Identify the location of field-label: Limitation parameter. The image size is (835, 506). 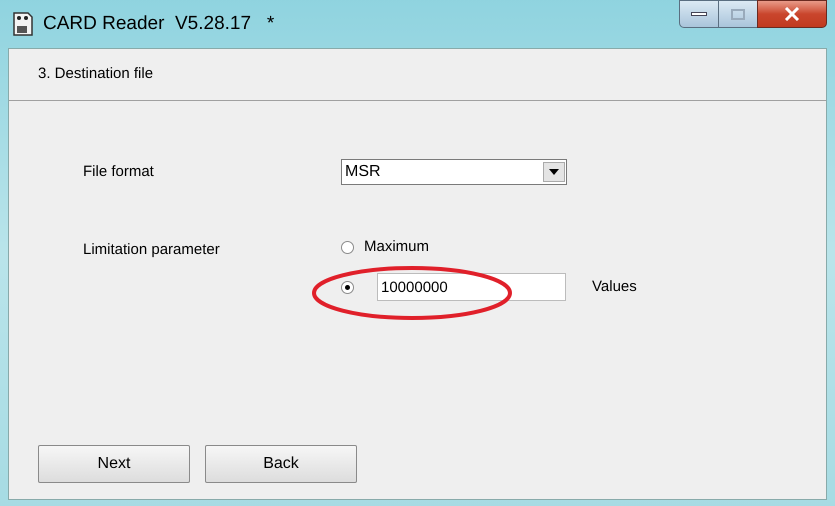
(152, 250).